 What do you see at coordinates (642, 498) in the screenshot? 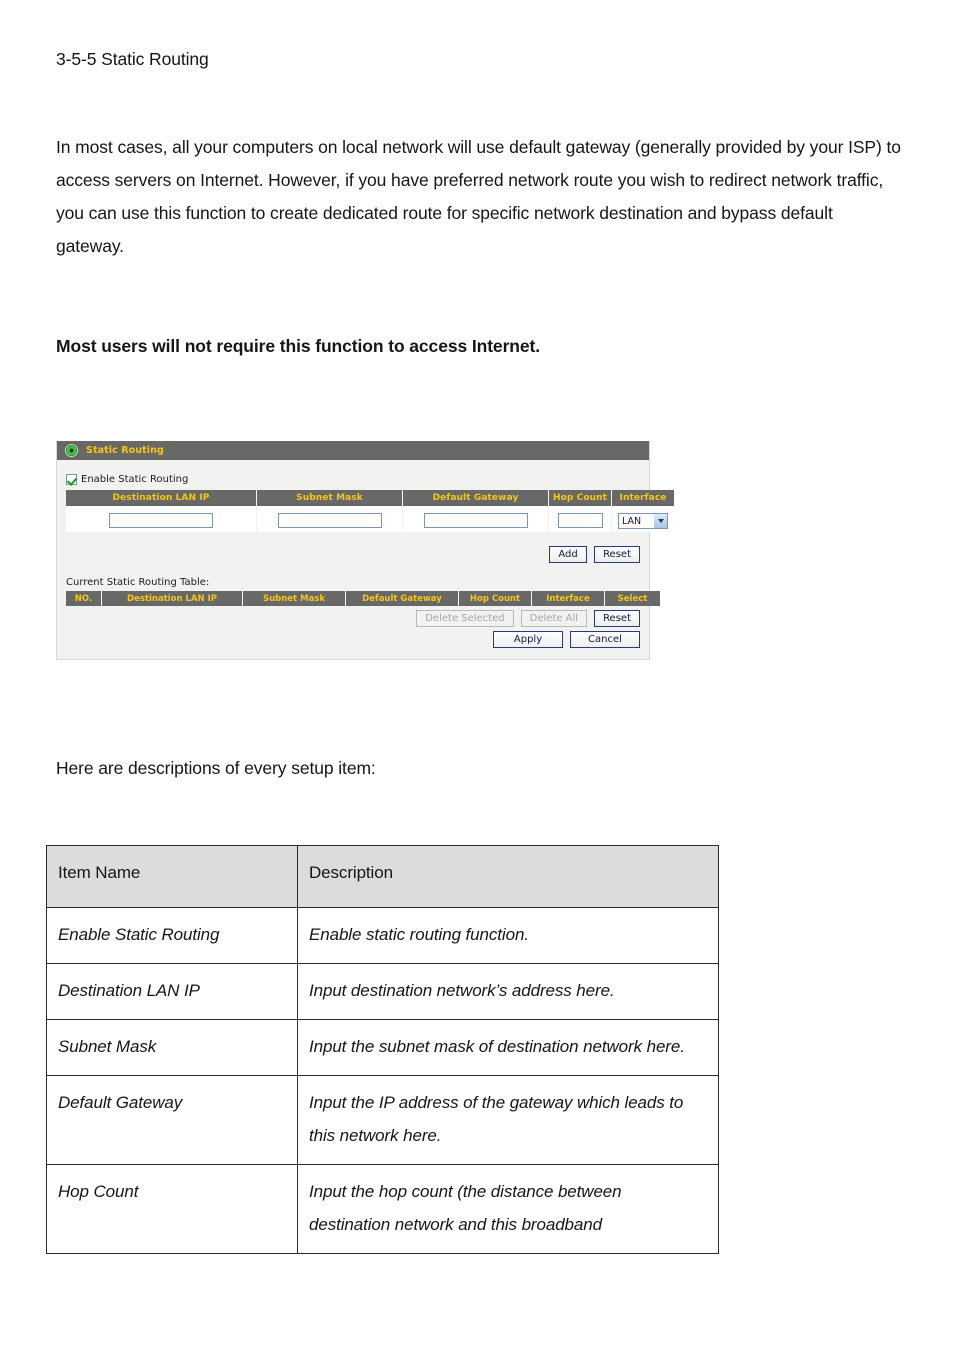
I see `header-interface: Interface` at bounding box center [642, 498].